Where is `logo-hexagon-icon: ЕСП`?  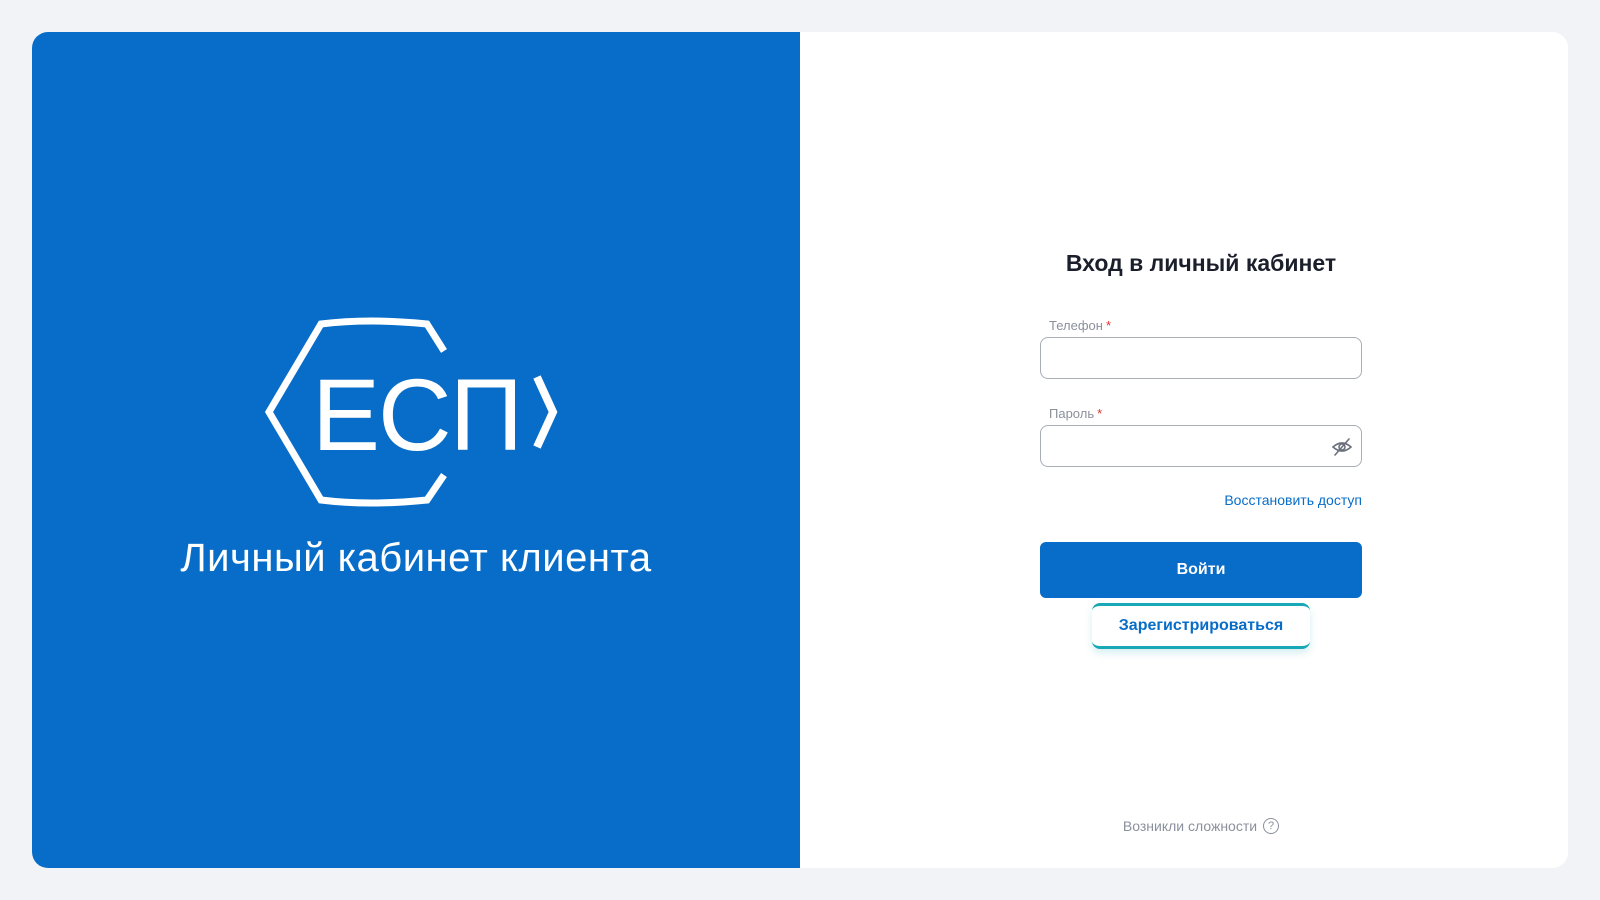
logo-hexagon-icon: ЕСП is located at coordinates (411, 412).